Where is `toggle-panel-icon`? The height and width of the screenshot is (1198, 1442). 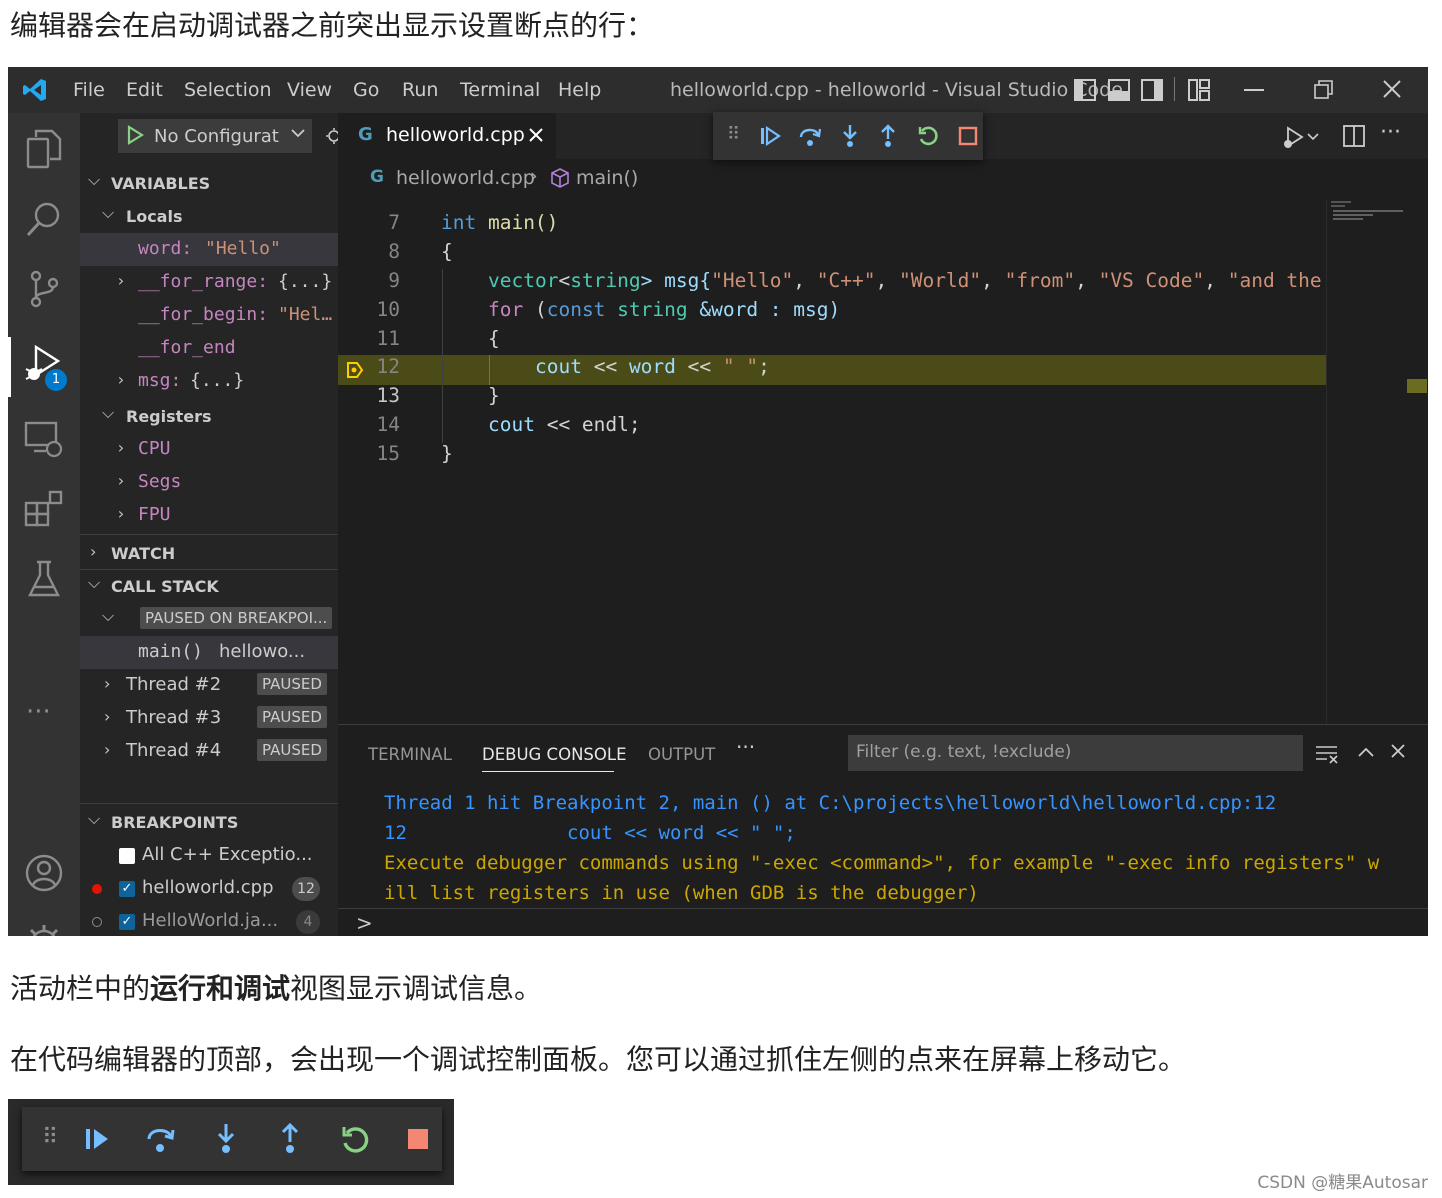 toggle-panel-icon is located at coordinates (1119, 92).